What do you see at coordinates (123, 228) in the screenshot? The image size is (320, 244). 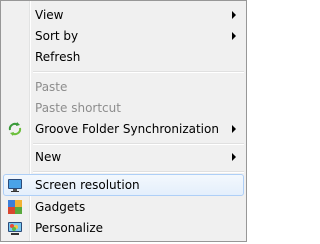 I see `menu-item-personalize: Personalize` at bounding box center [123, 228].